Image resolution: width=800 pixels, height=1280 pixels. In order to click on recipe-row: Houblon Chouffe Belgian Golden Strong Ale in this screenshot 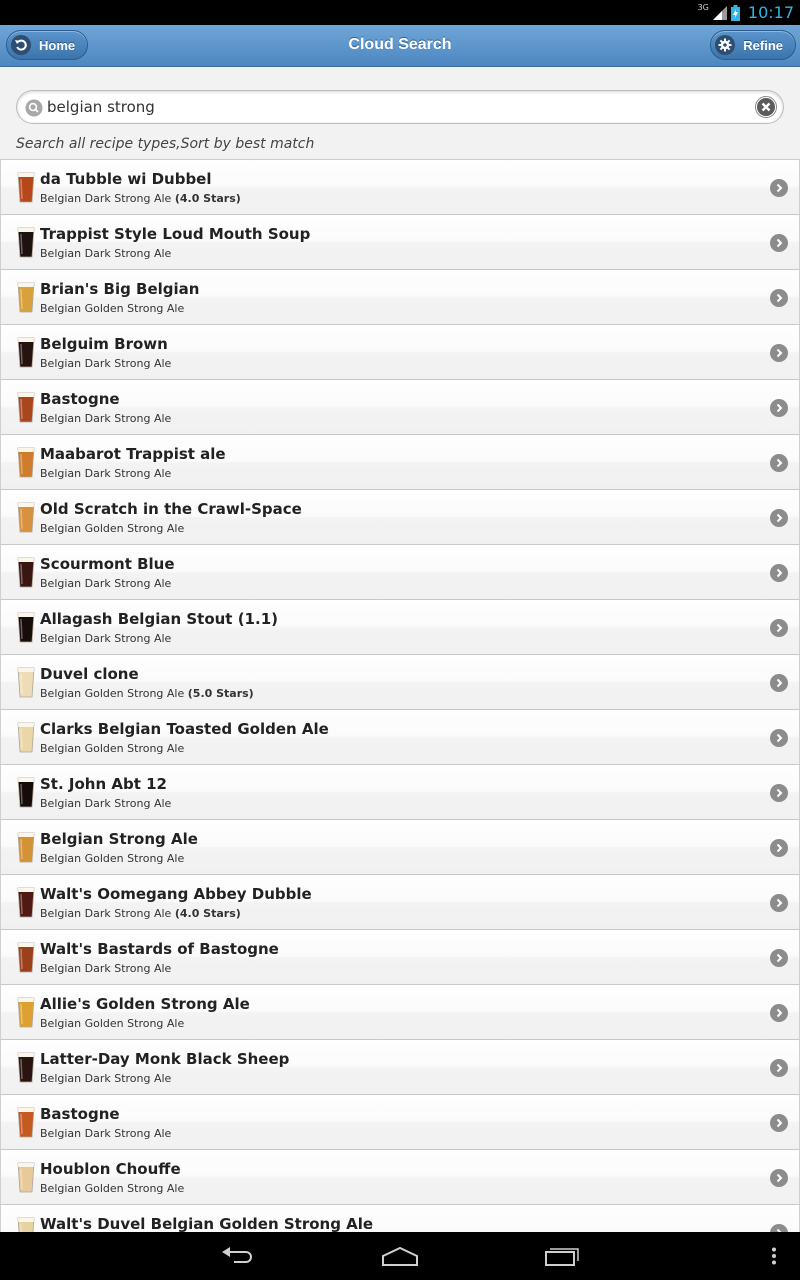, I will do `click(400, 1177)`.